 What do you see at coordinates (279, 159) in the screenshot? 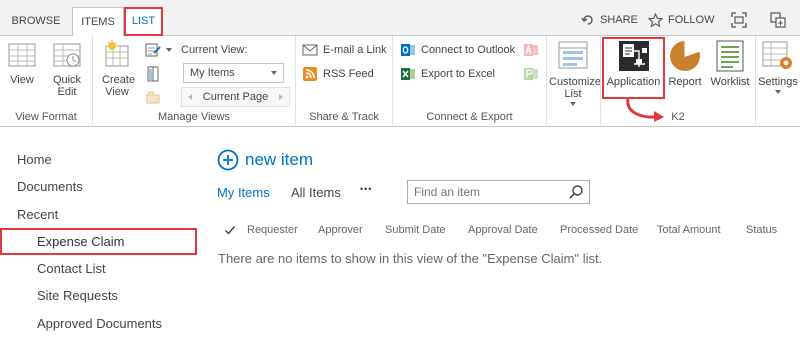
I see `new-item-label: new item` at bounding box center [279, 159].